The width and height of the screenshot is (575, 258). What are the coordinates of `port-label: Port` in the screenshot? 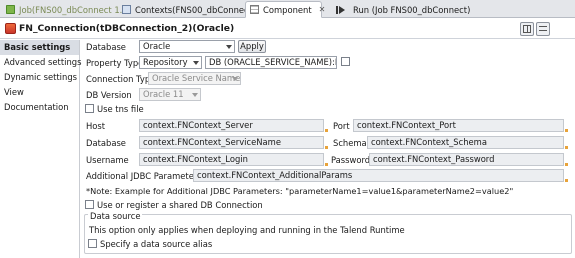 It's located at (341, 126).